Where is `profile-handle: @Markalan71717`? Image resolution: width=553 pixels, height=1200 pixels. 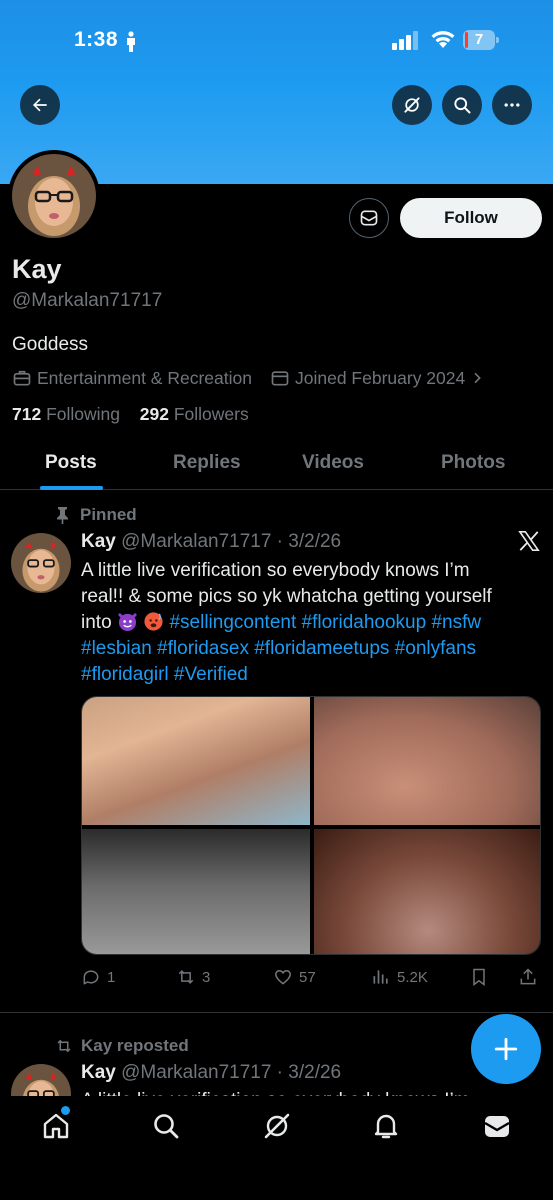
profile-handle: @Markalan71717 is located at coordinates (87, 300).